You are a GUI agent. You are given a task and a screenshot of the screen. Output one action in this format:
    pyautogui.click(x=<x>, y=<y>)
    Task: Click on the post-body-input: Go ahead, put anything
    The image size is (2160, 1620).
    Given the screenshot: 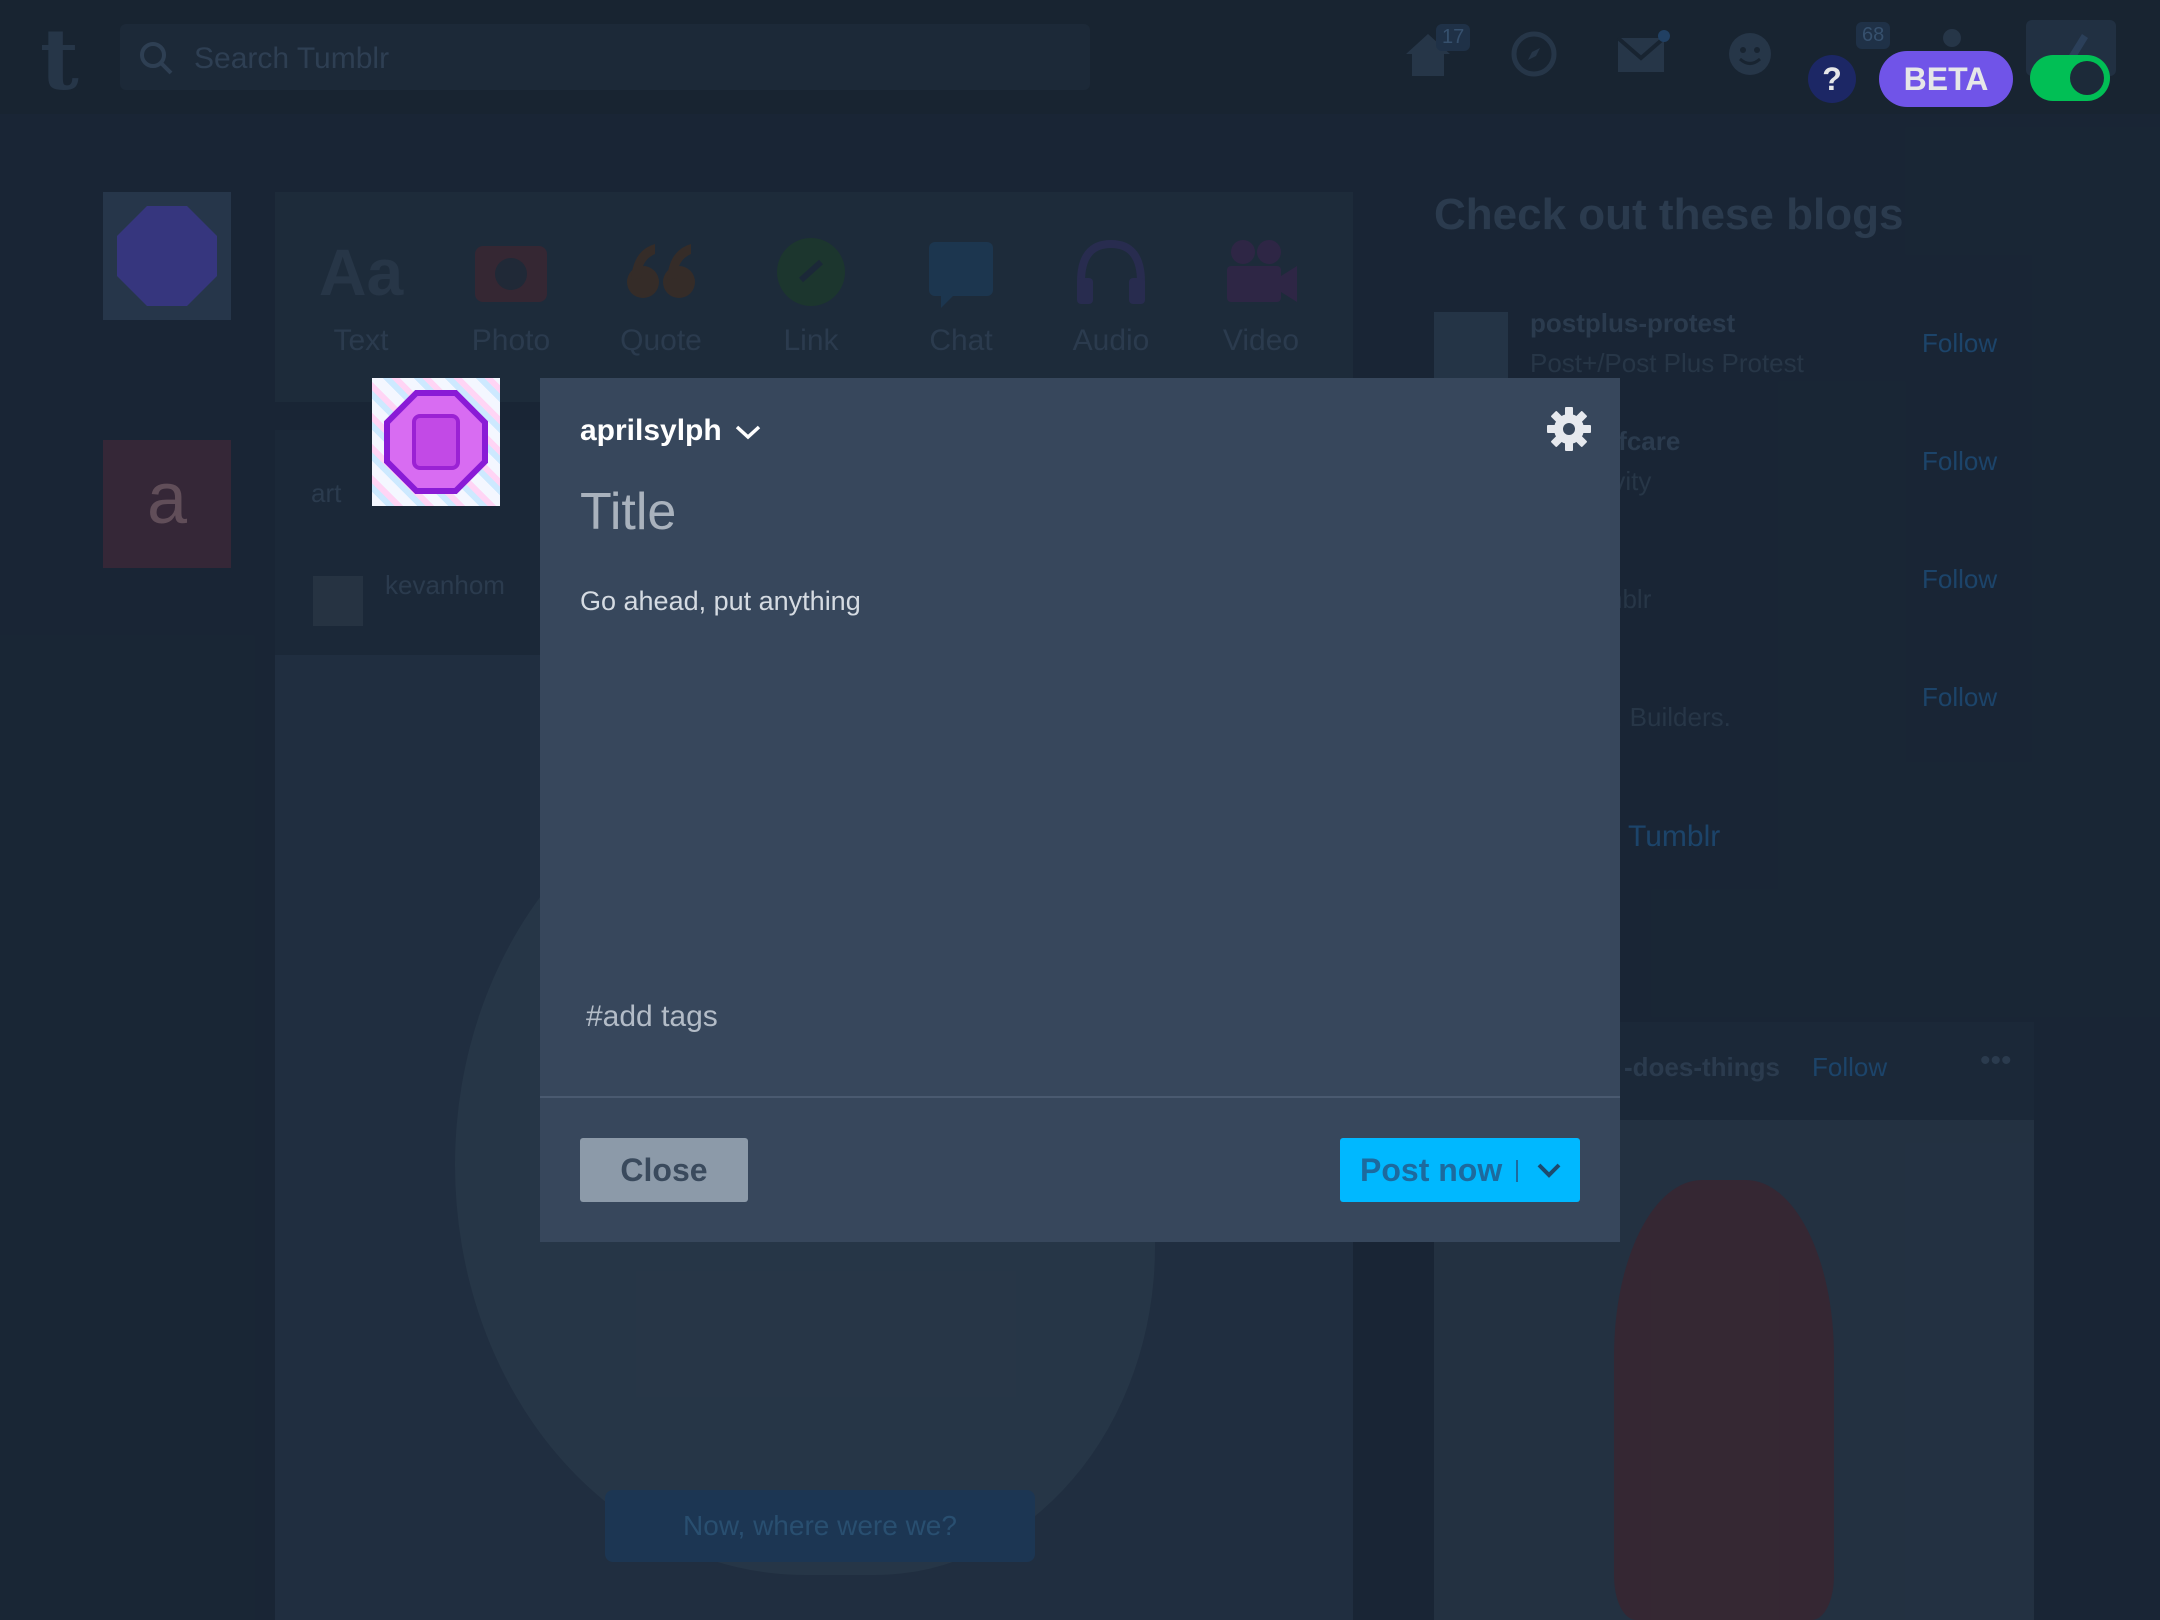 What is the action you would take?
    pyautogui.click(x=1070, y=601)
    